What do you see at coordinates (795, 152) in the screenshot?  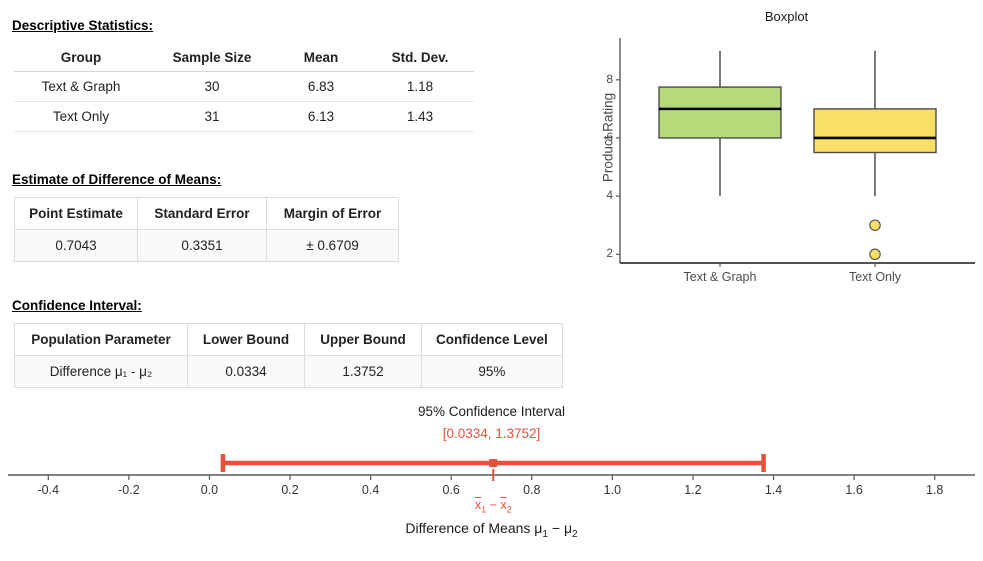 I see `boxplot-svg` at bounding box center [795, 152].